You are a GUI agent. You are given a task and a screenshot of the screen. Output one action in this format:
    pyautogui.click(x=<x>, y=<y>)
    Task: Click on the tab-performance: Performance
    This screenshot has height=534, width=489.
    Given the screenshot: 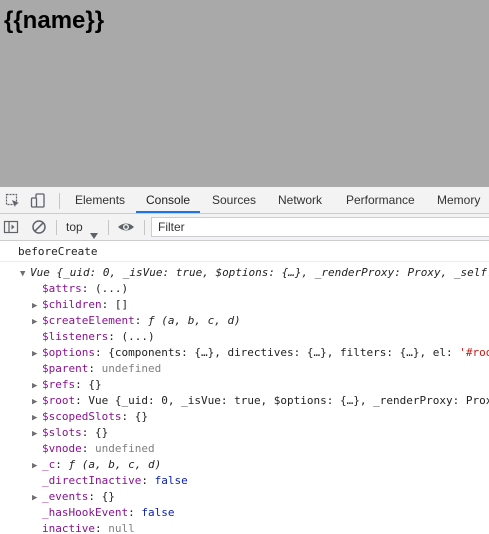 What is the action you would take?
    pyautogui.click(x=380, y=200)
    